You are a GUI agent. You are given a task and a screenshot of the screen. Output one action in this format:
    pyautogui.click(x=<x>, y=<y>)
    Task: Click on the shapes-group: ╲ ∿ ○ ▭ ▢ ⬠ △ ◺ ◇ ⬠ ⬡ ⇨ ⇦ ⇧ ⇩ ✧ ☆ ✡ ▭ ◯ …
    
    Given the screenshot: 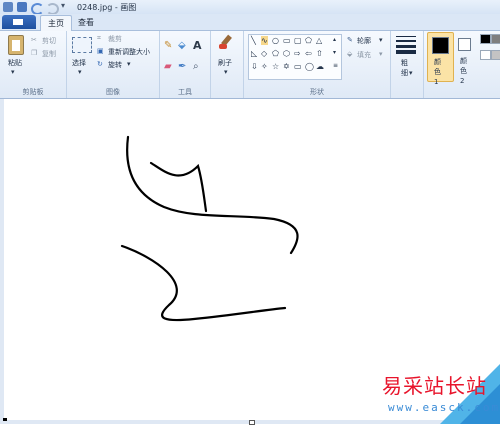 What is the action you would take?
    pyautogui.click(x=317, y=64)
    